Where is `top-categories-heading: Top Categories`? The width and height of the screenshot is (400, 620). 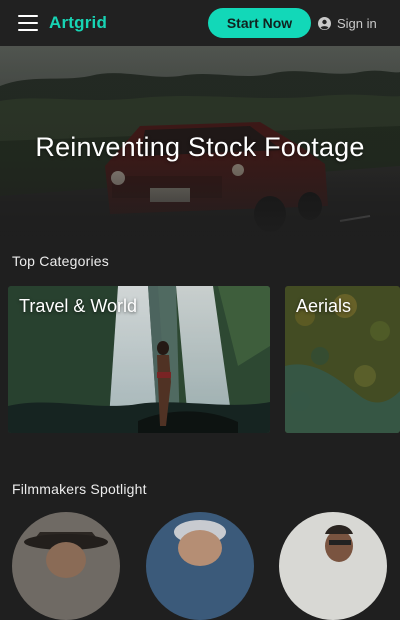
top-categories-heading: Top Categories is located at coordinates (60, 261).